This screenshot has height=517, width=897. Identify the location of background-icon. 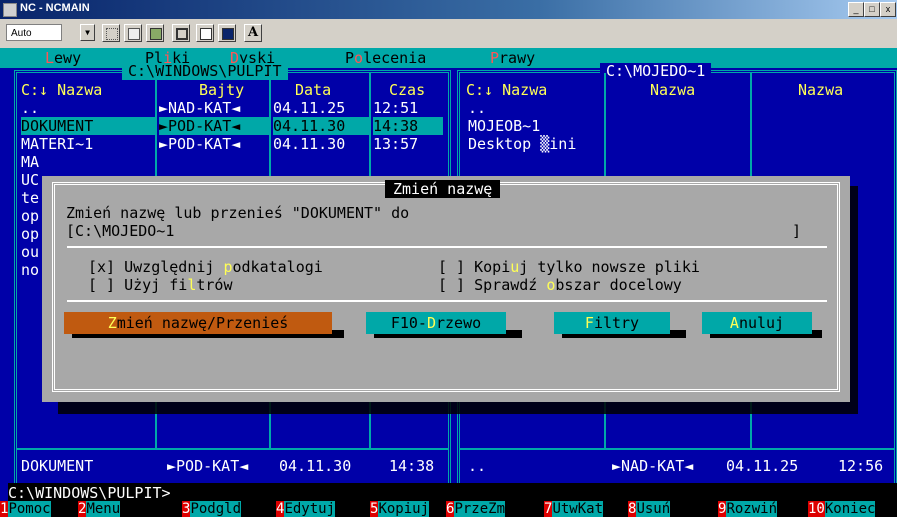
(227, 33).